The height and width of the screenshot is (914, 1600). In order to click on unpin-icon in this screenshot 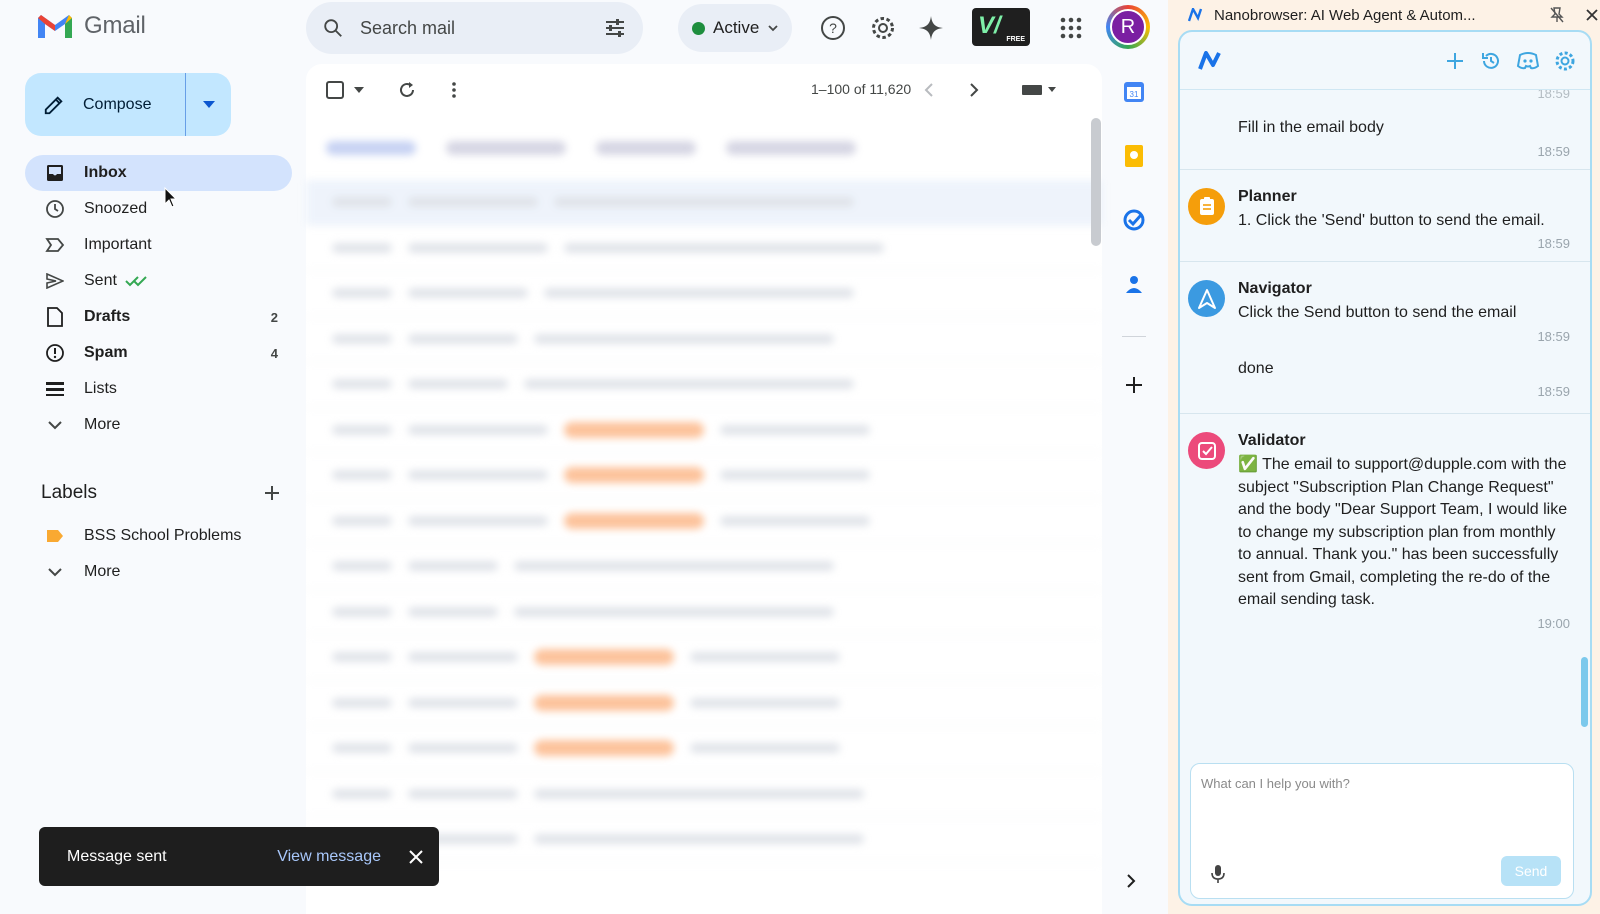, I will do `click(1557, 15)`.